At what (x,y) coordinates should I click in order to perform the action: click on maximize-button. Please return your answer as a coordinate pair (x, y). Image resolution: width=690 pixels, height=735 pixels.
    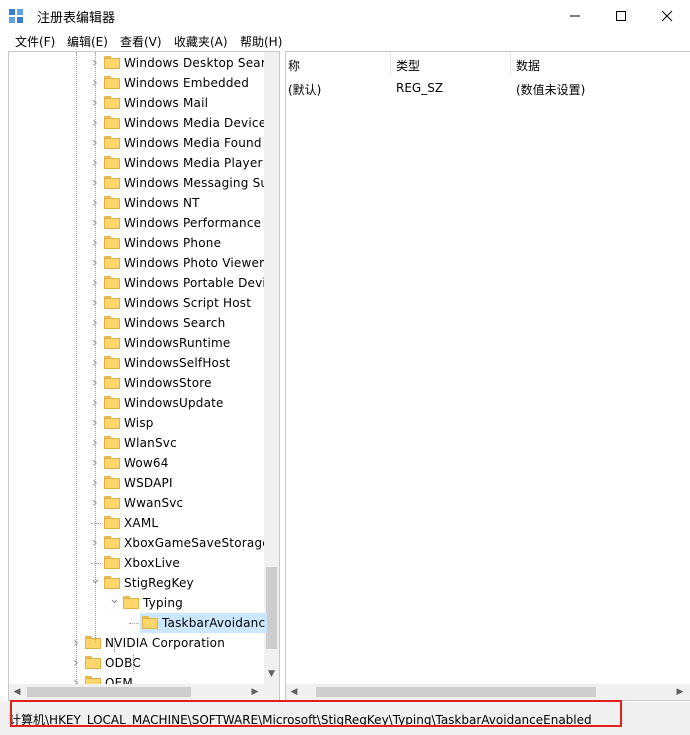
    Looking at the image, I should click on (621, 15).